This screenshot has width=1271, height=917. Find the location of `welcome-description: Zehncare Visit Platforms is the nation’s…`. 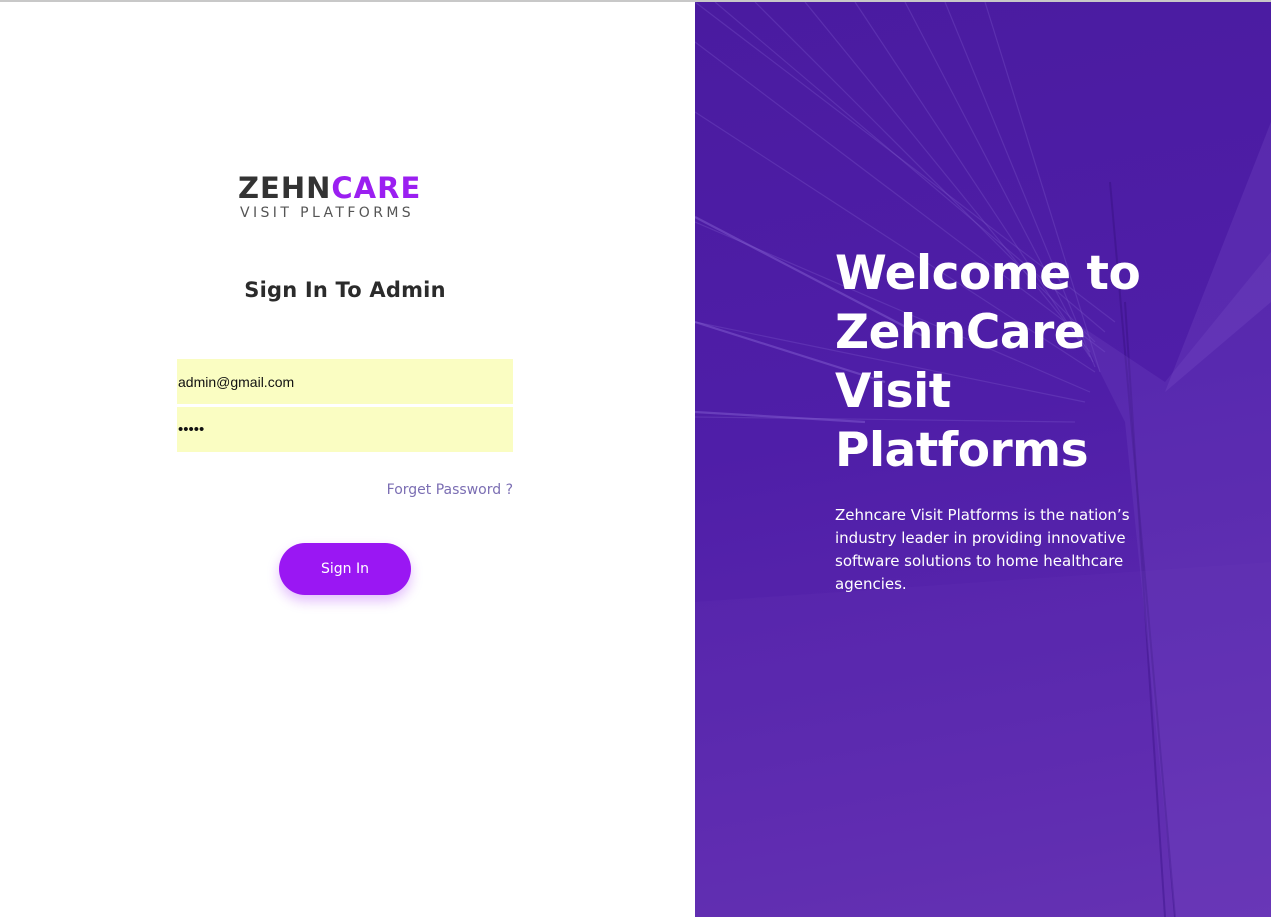

welcome-description: Zehncare Visit Platforms is the nation’s… is located at coordinates (982, 549).